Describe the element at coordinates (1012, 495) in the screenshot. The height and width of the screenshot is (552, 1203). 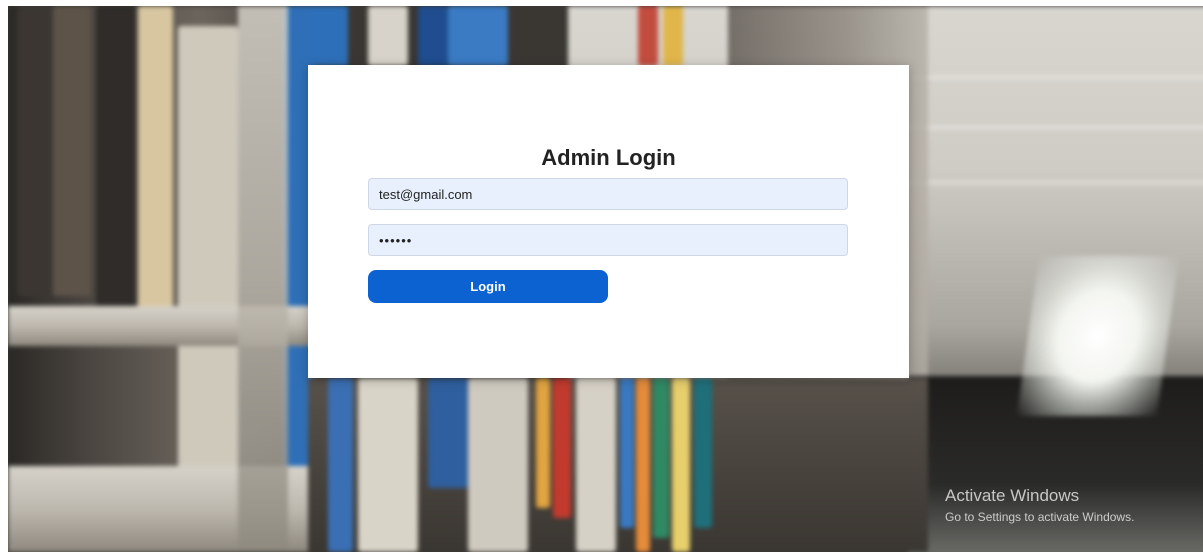
I see `watermark-title: Activate Windows` at that location.